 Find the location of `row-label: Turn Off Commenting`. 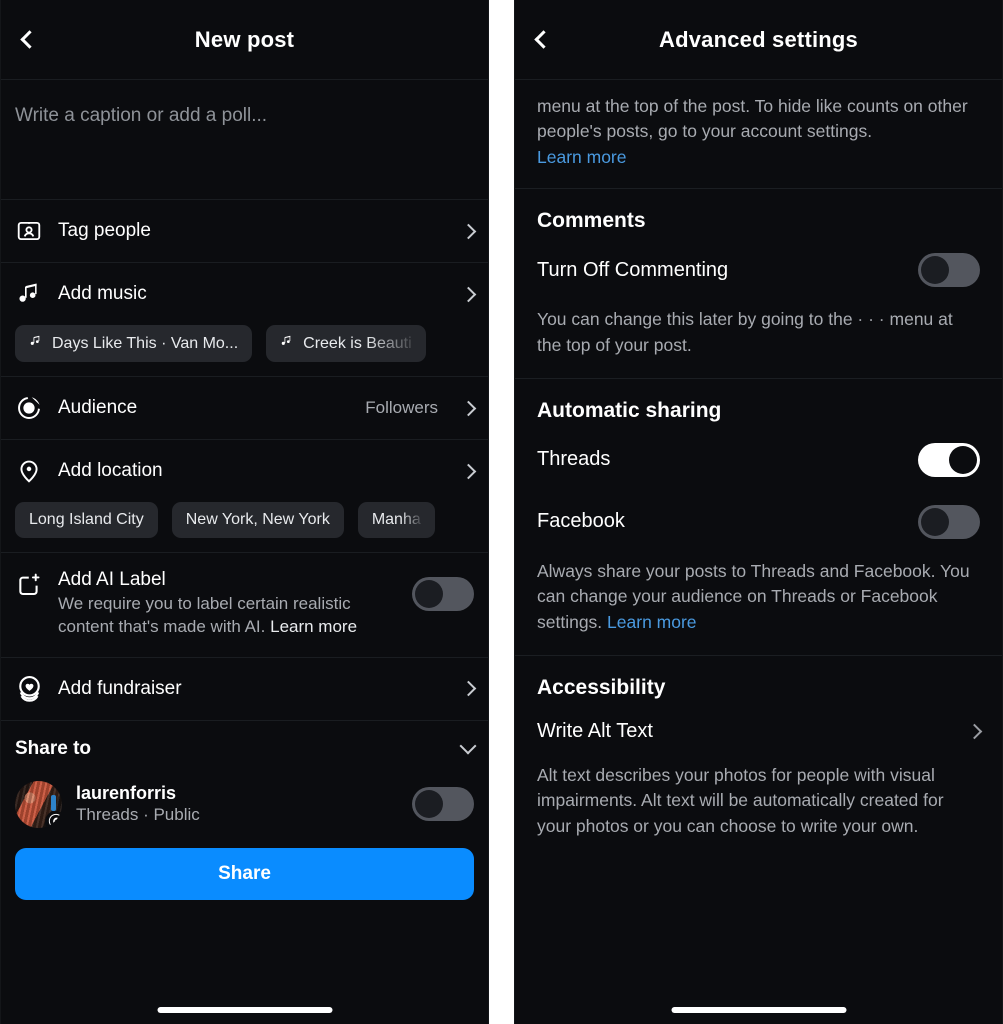

row-label: Turn Off Commenting is located at coordinates (633, 269).